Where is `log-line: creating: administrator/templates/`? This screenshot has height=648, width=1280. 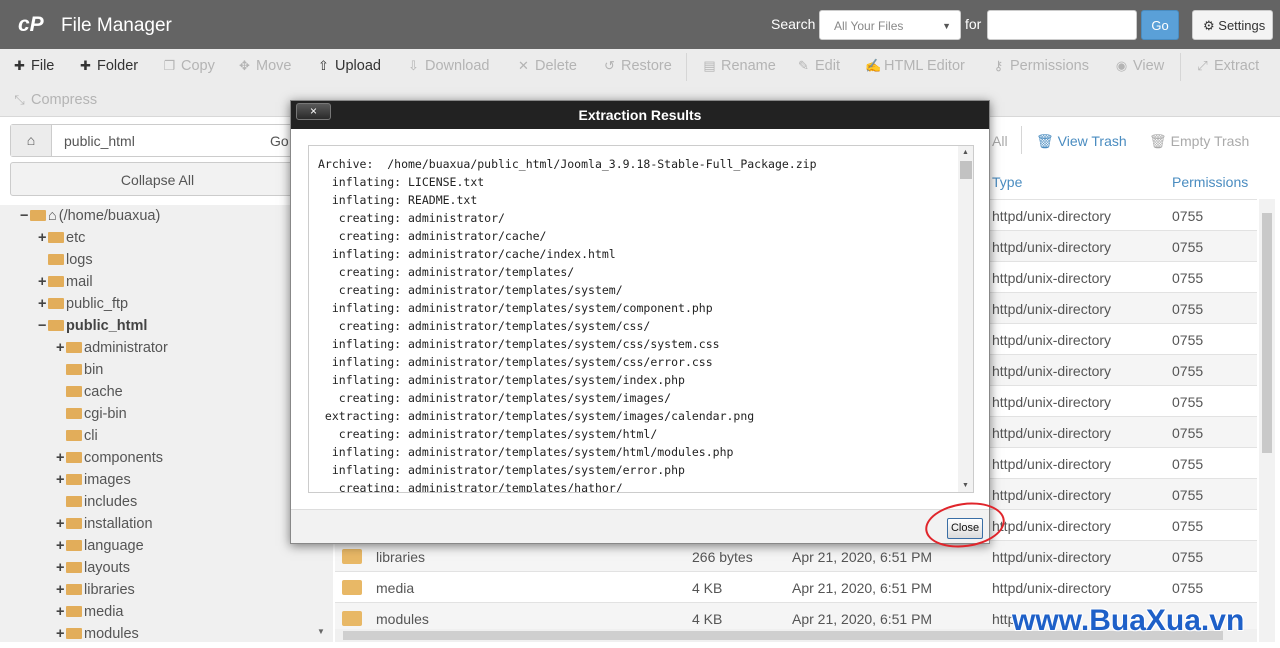 log-line: creating: administrator/templates/ is located at coordinates (446, 272).